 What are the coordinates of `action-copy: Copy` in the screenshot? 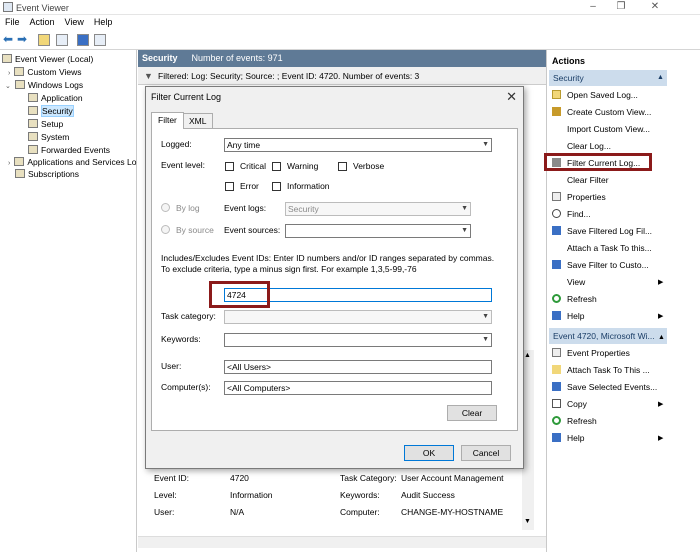 It's located at (608, 404).